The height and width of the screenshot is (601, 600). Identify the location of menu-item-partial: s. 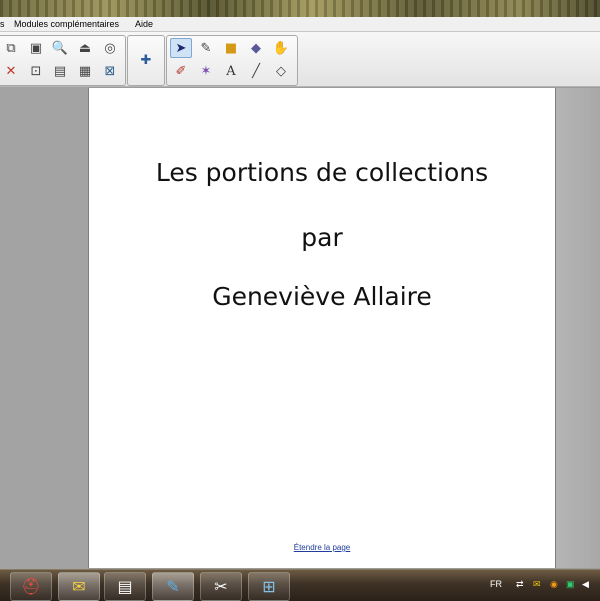
(2, 24).